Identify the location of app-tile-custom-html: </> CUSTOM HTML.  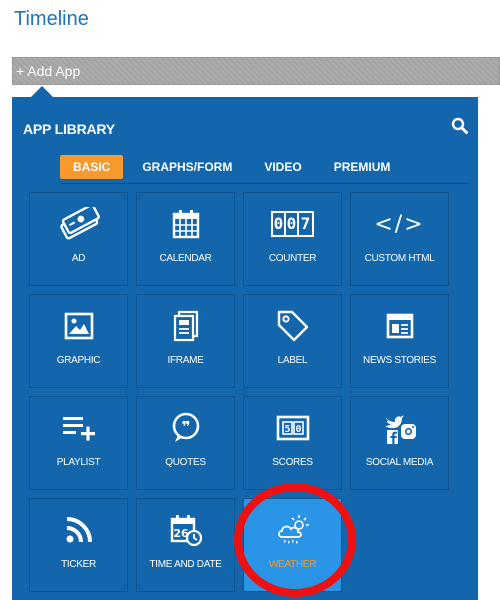
(399, 239).